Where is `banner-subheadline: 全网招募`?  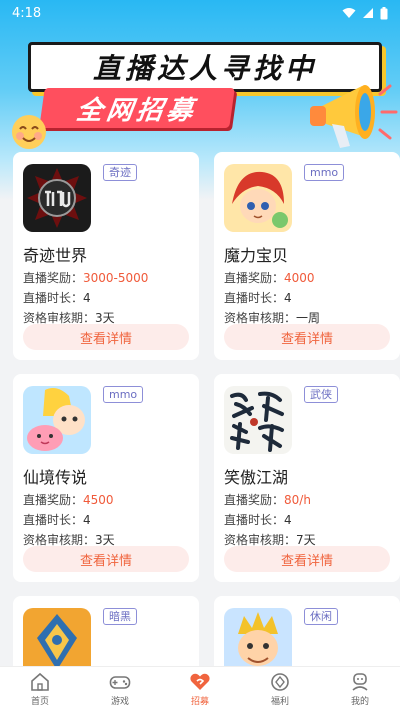 banner-subheadline: 全网招募 is located at coordinates (137, 108).